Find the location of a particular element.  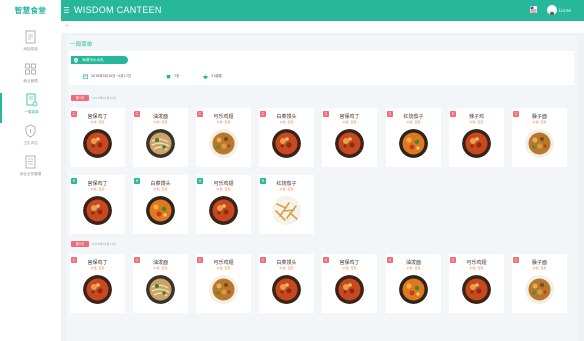

dish-name: 红烧茄子 is located at coordinates (413, 117).